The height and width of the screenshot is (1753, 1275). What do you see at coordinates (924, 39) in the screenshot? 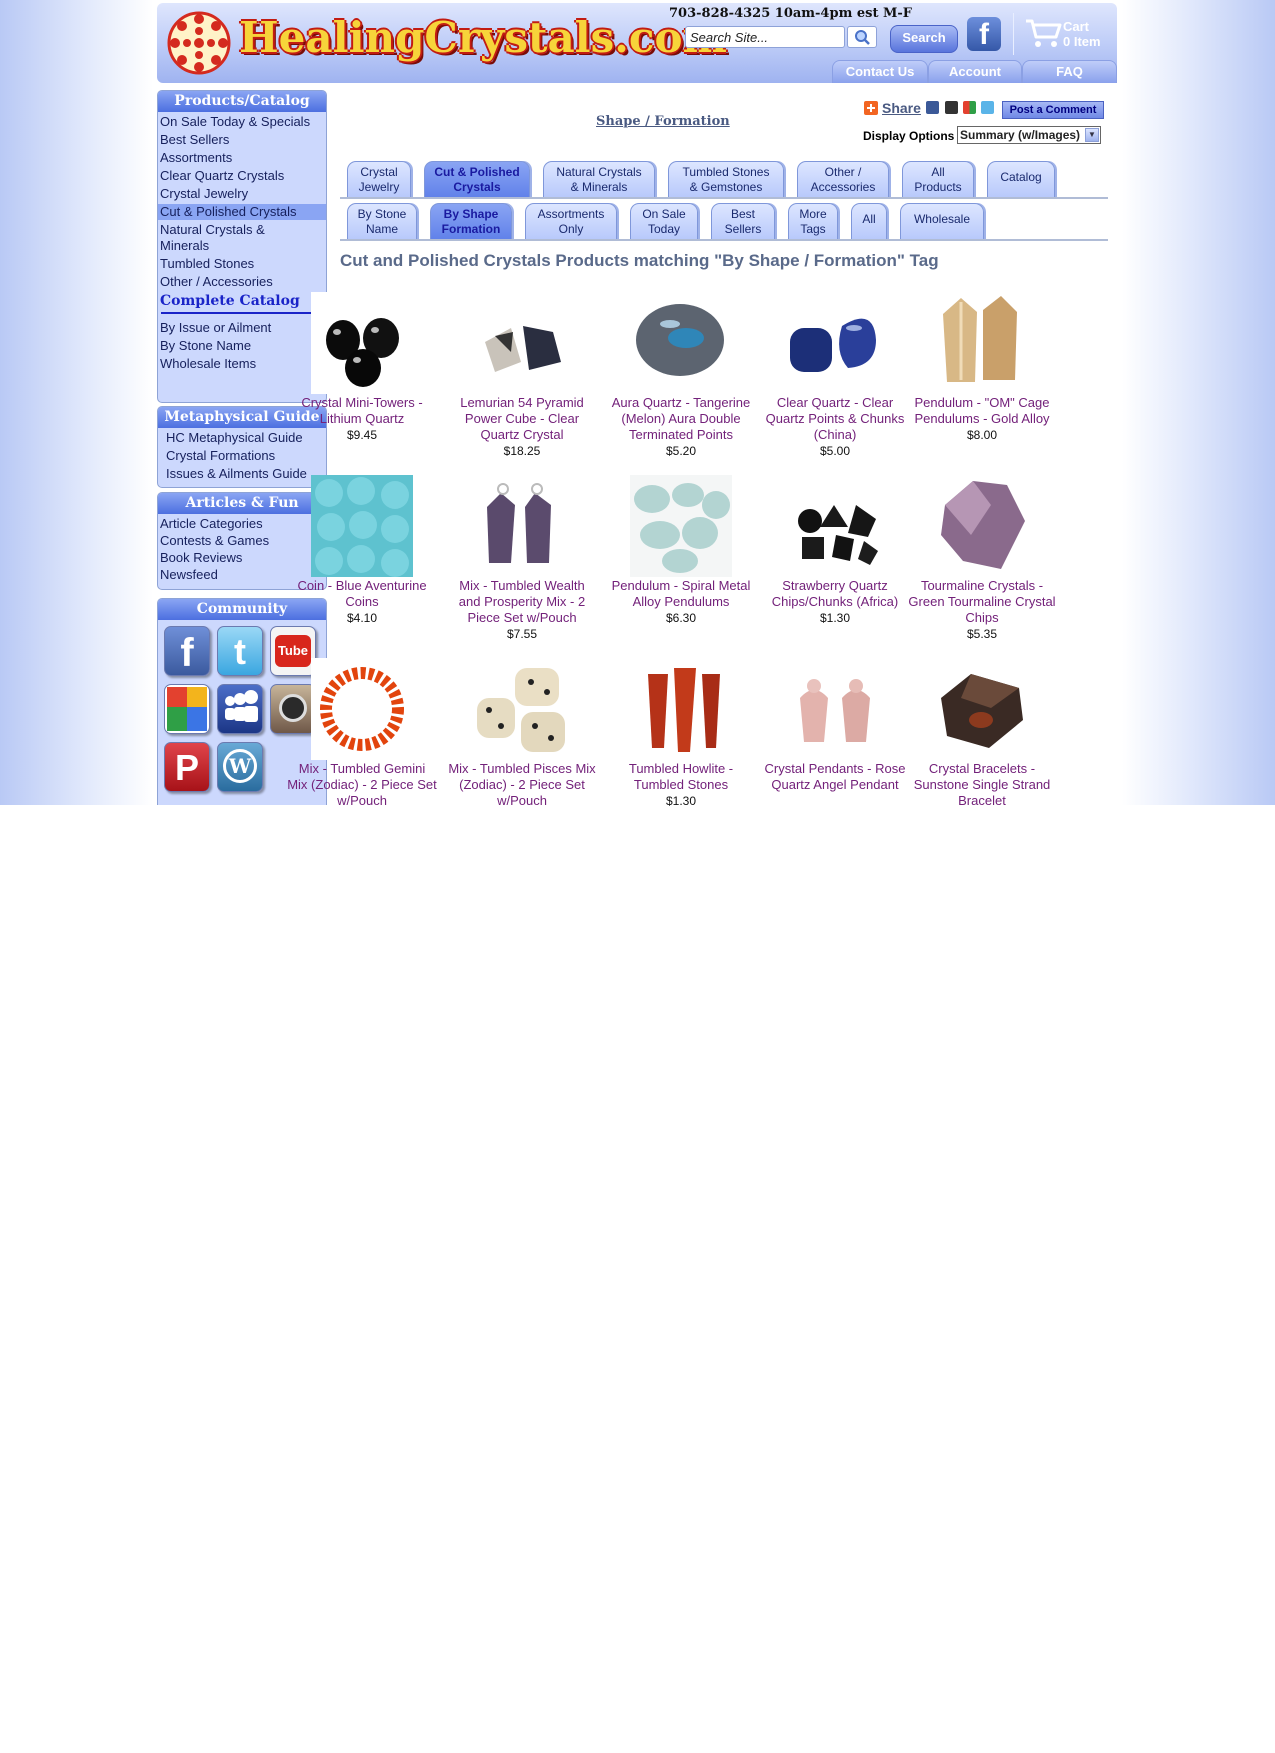
I see `search-button: Search` at bounding box center [924, 39].